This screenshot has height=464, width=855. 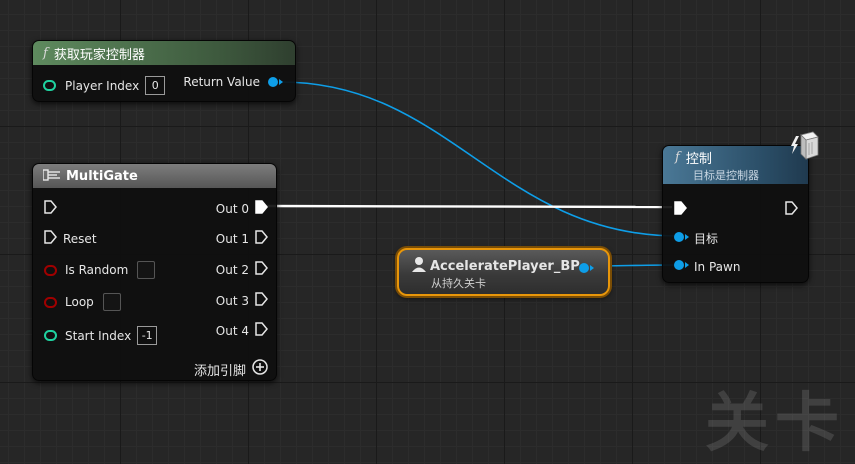 What do you see at coordinates (50, 335) in the screenshot?
I see `start-index-pin` at bounding box center [50, 335].